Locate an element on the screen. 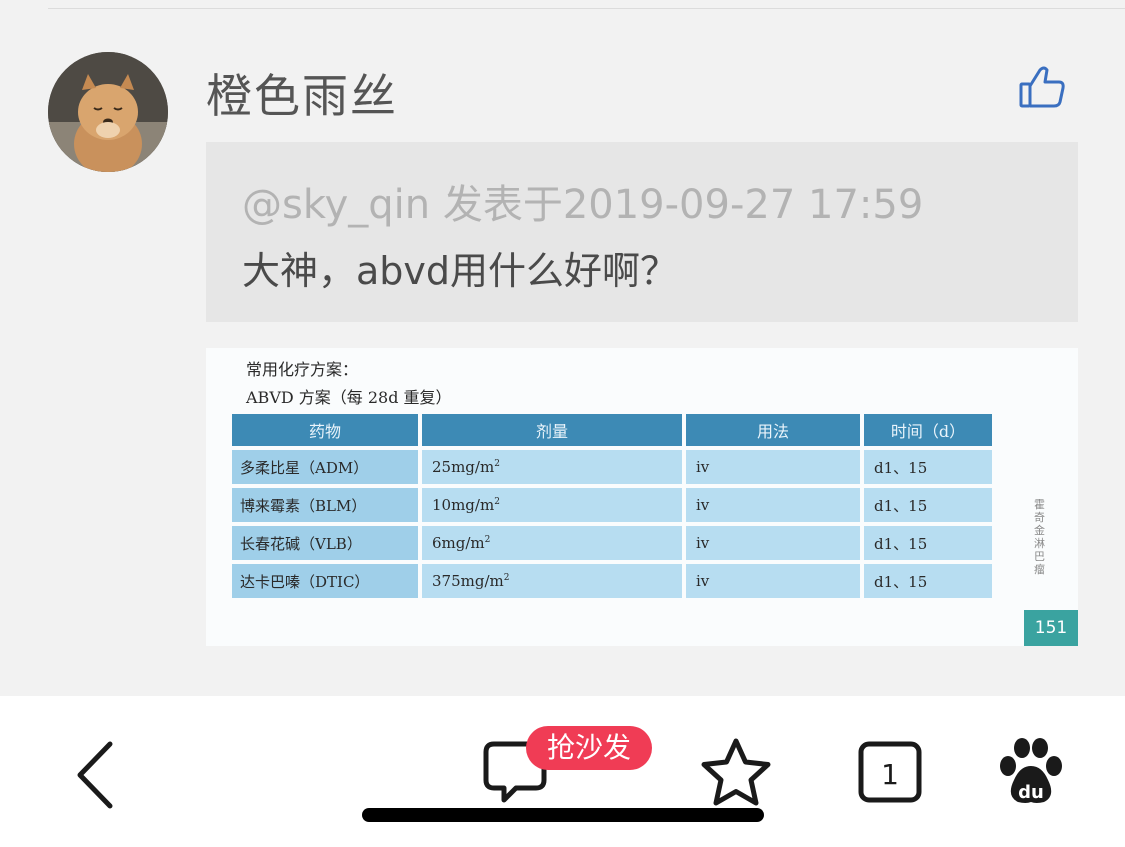 This screenshot has width=1125, height=847. cell-dose: 25mg/m2 is located at coordinates (552, 467).